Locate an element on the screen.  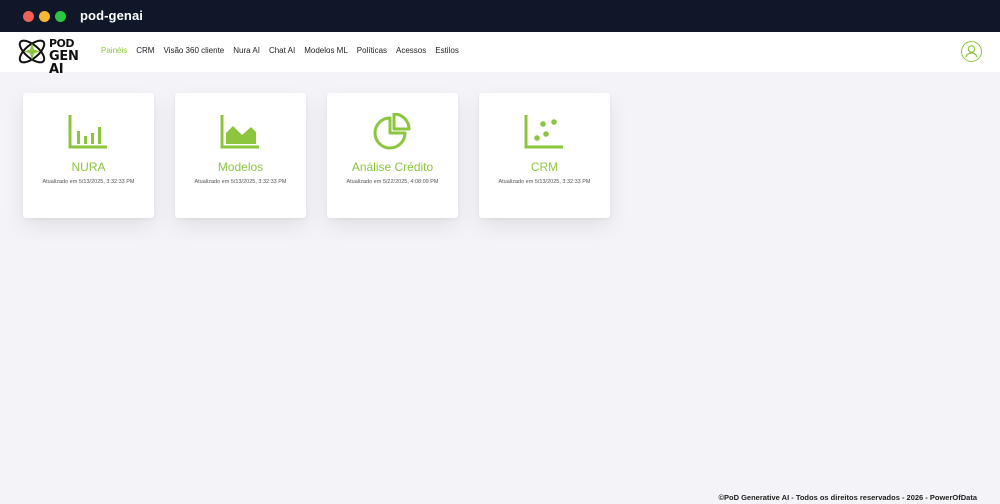
logo-wordmark: POD GEN AI is located at coordinates (66, 56).